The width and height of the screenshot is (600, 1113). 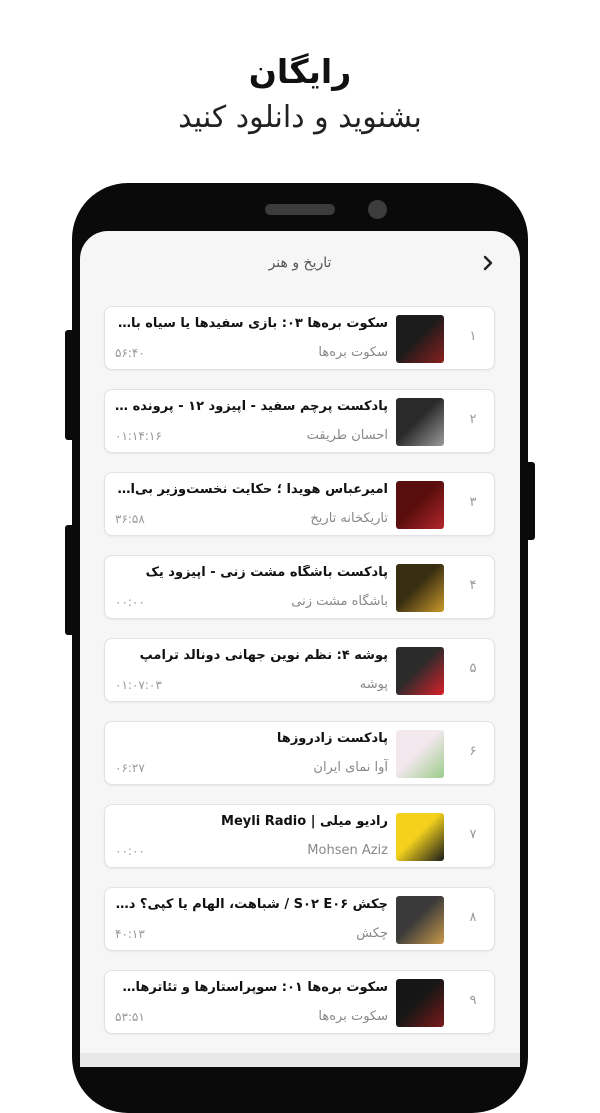 I want to click on episode-author: پوشه, so click(x=373, y=684).